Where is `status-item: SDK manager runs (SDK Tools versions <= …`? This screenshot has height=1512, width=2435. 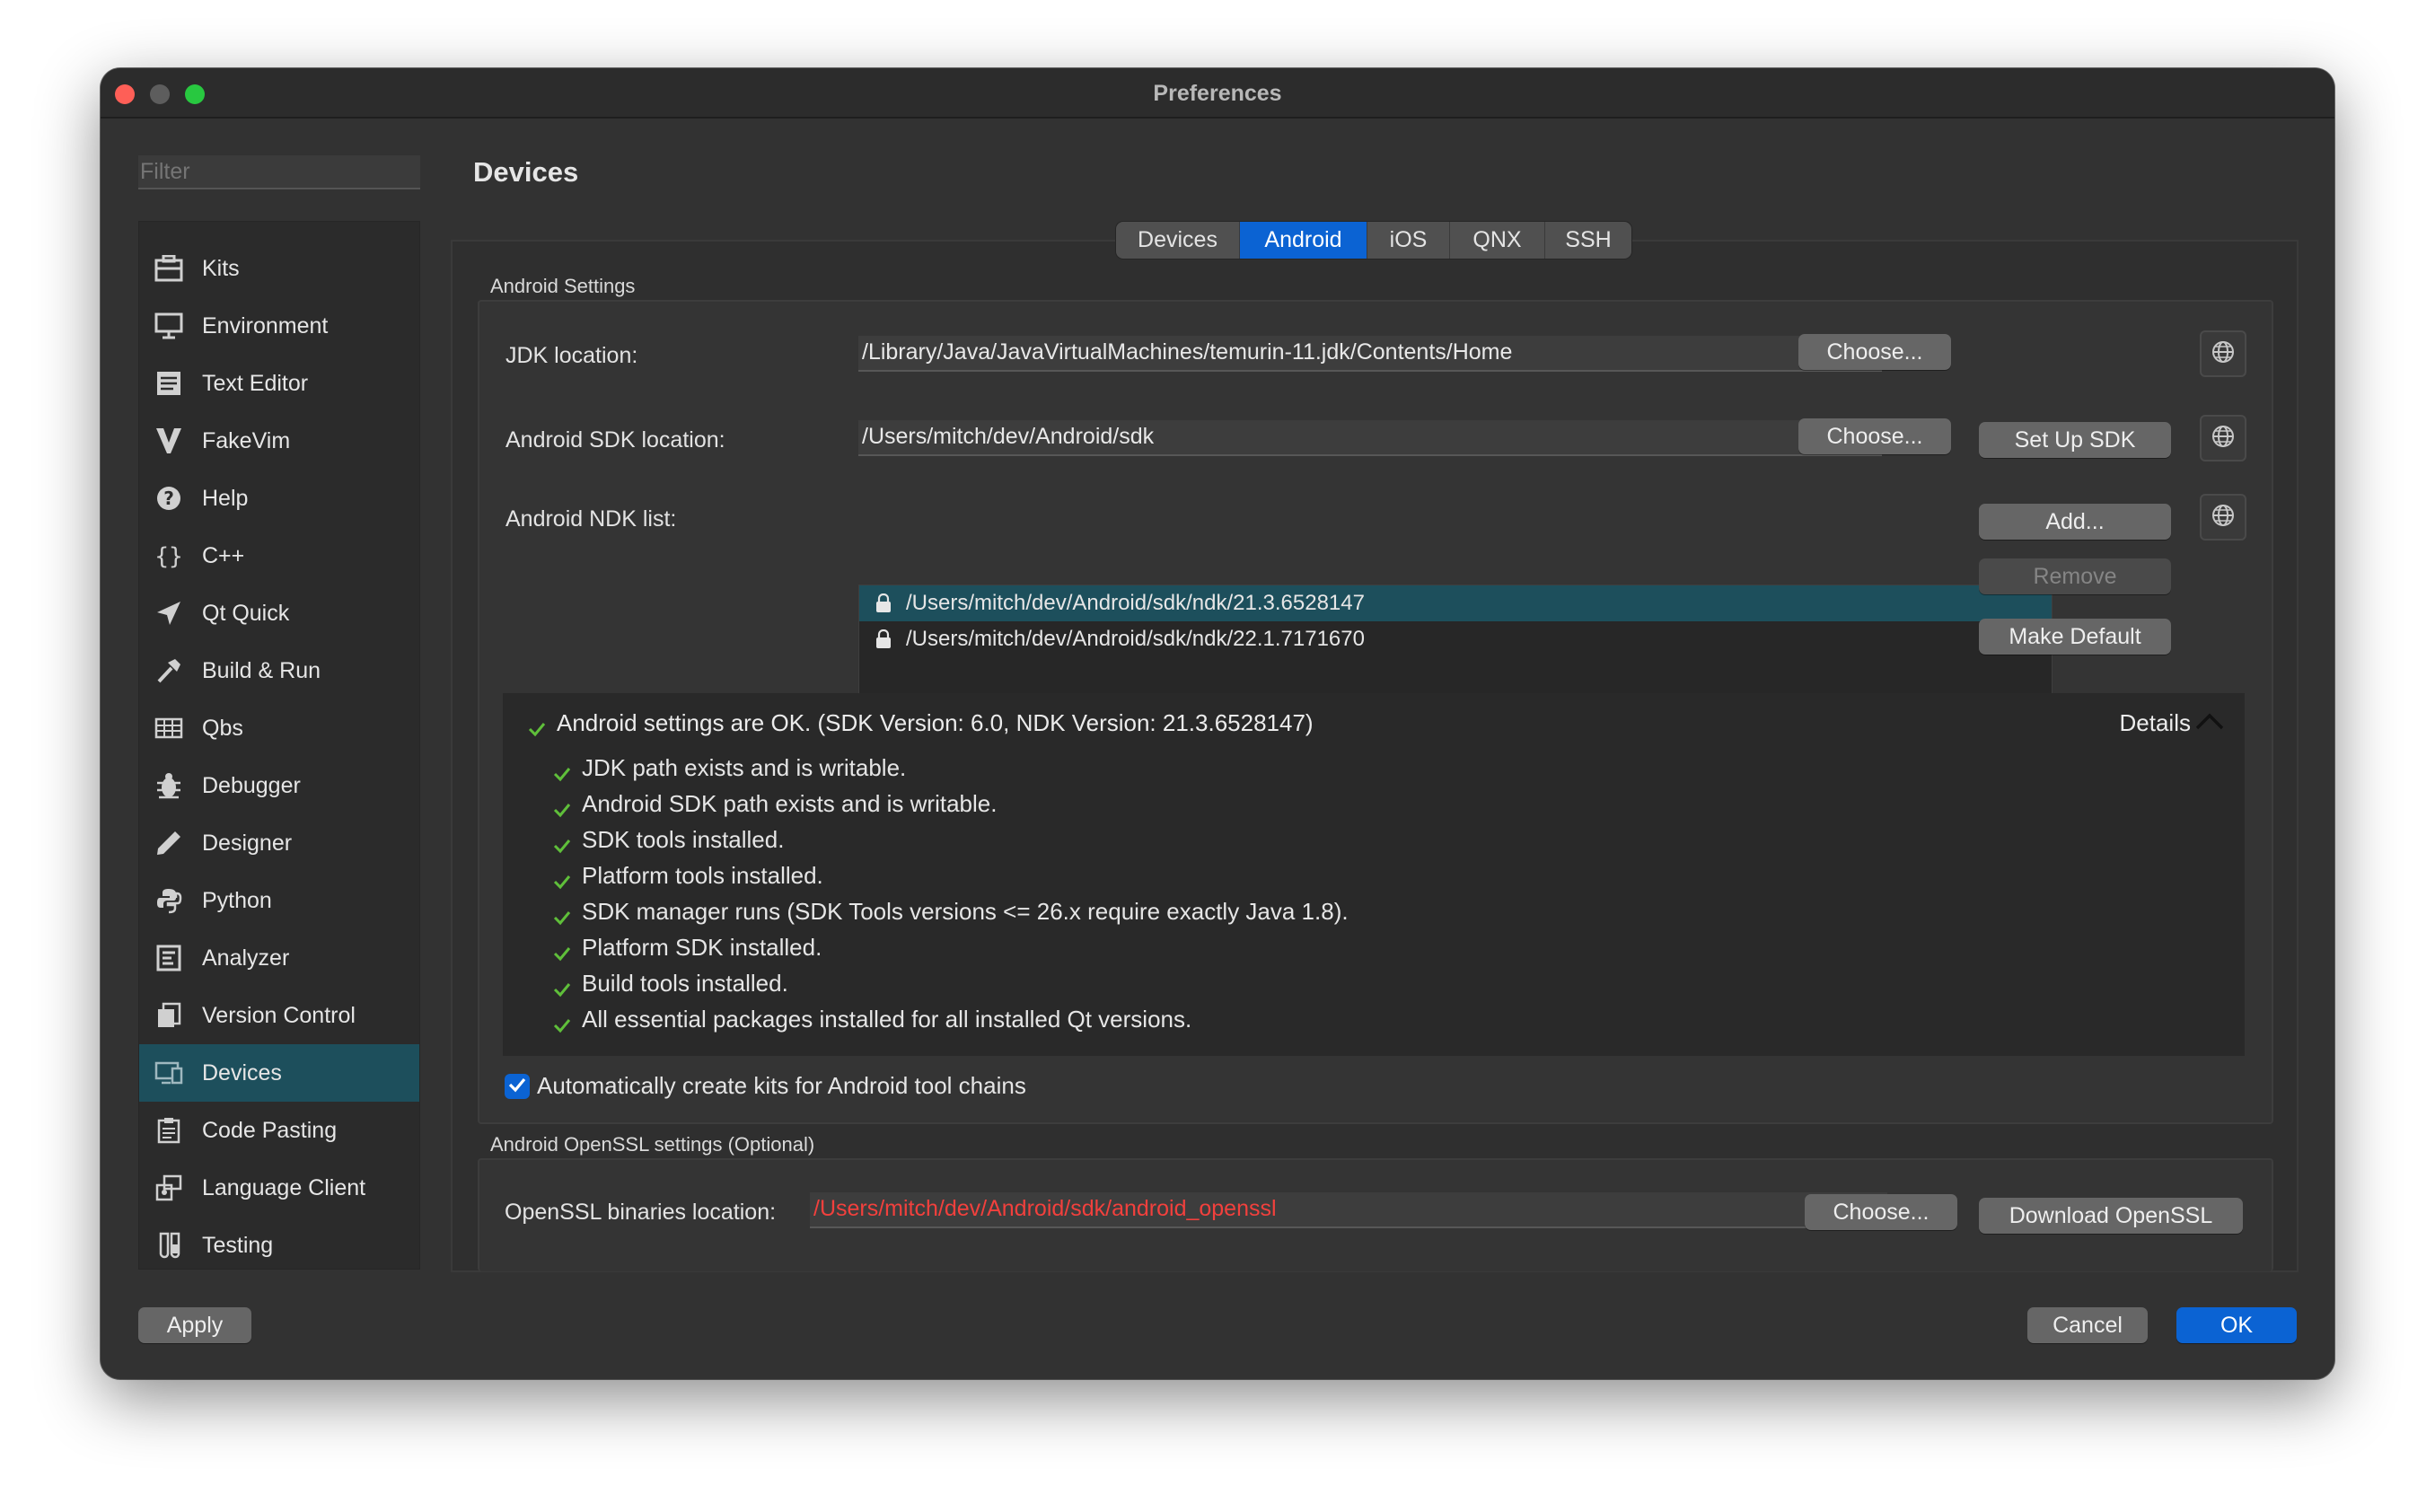 status-item: SDK manager runs (SDK Tools versions <= … is located at coordinates (951, 912).